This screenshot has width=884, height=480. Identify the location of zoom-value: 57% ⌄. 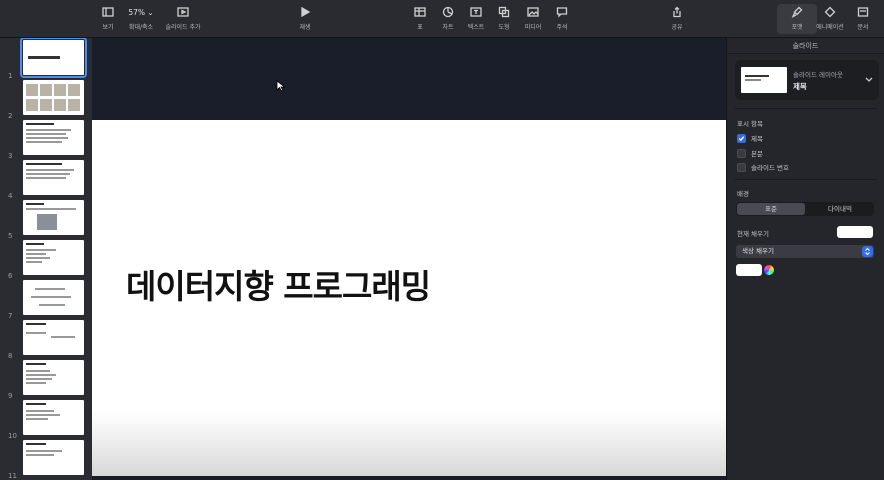
(141, 12).